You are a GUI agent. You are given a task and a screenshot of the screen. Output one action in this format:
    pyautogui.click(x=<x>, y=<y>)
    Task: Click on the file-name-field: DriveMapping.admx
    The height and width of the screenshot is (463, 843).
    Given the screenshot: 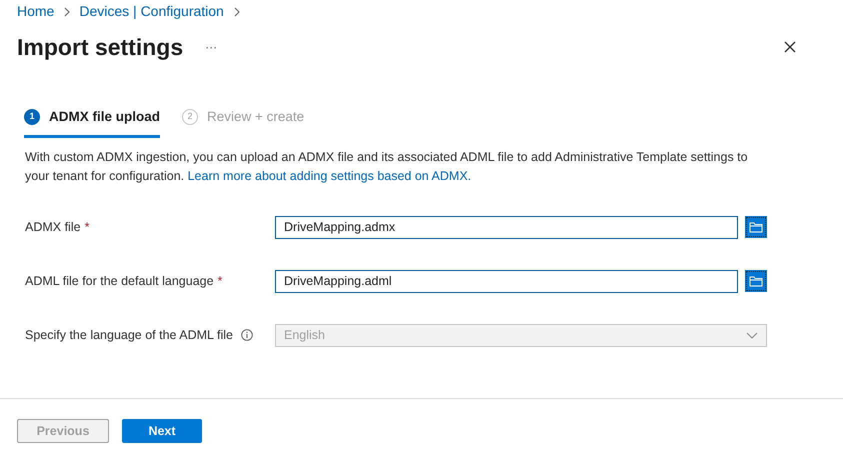 What is the action you would take?
    pyautogui.click(x=506, y=227)
    